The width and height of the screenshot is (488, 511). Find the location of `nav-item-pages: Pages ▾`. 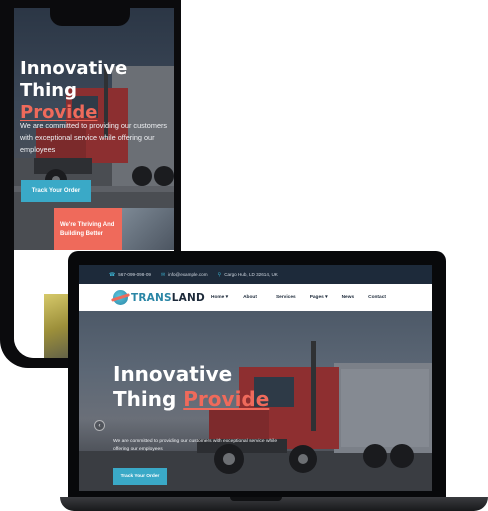

nav-item-pages: Pages ▾ is located at coordinates (319, 297).